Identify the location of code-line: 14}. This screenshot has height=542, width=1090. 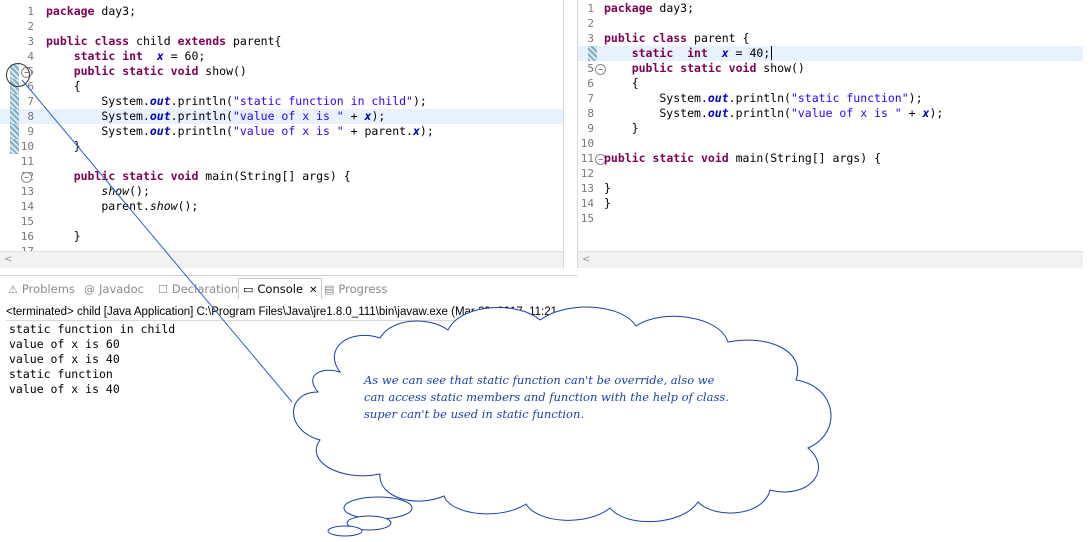
(830, 203).